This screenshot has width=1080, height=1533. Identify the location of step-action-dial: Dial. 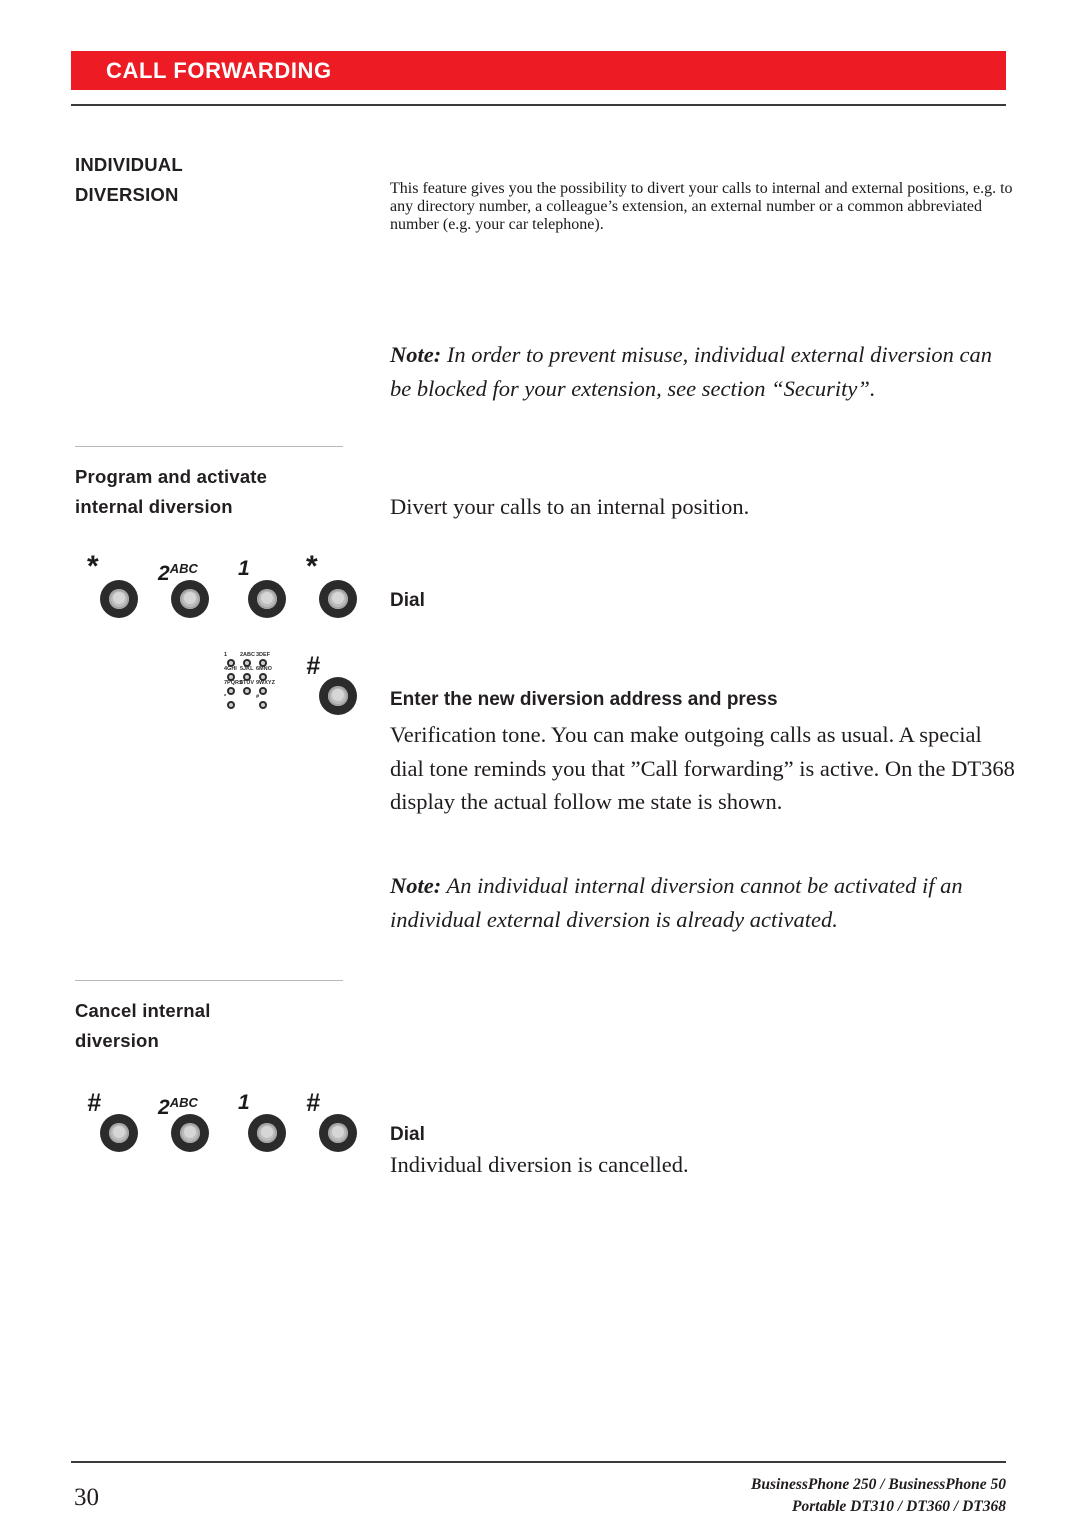
(407, 600).